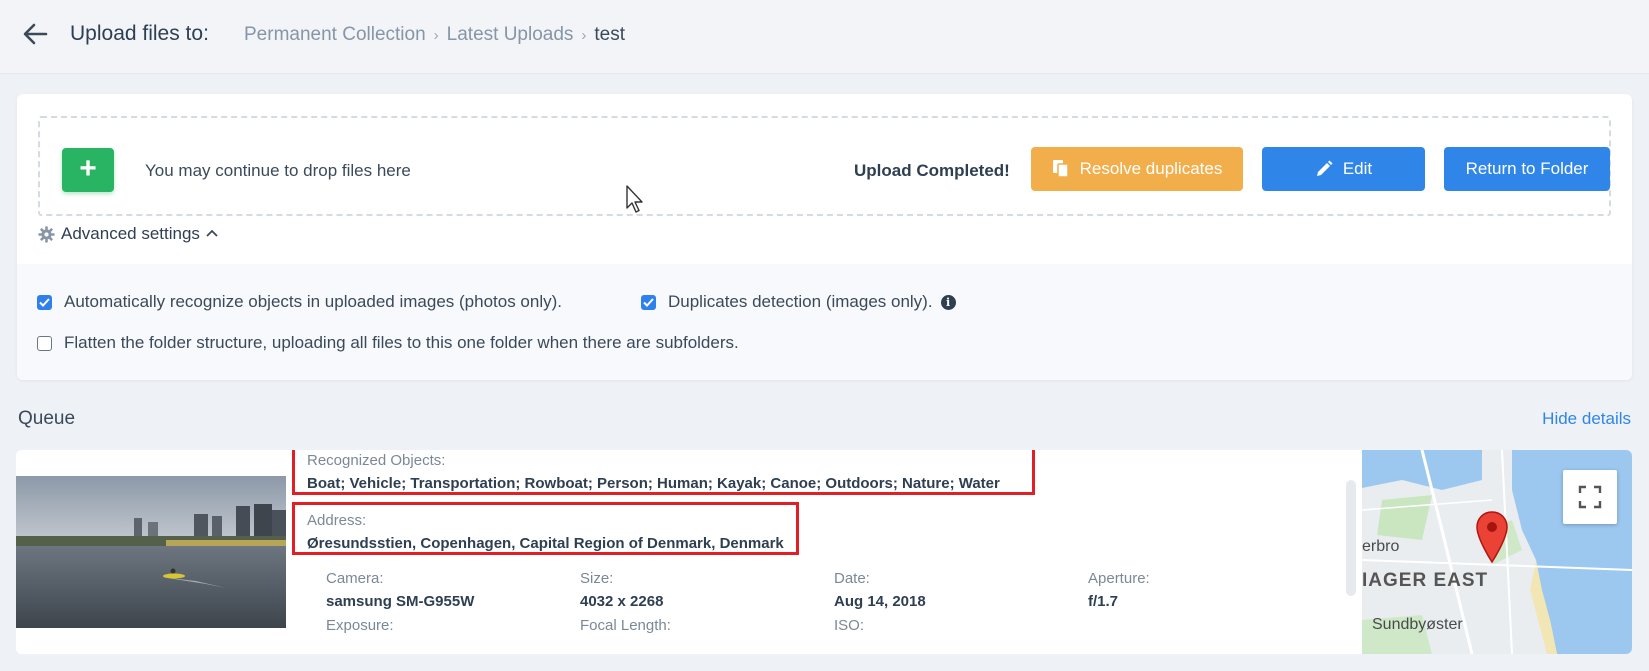  I want to click on fullscreen-icon, so click(1590, 497).